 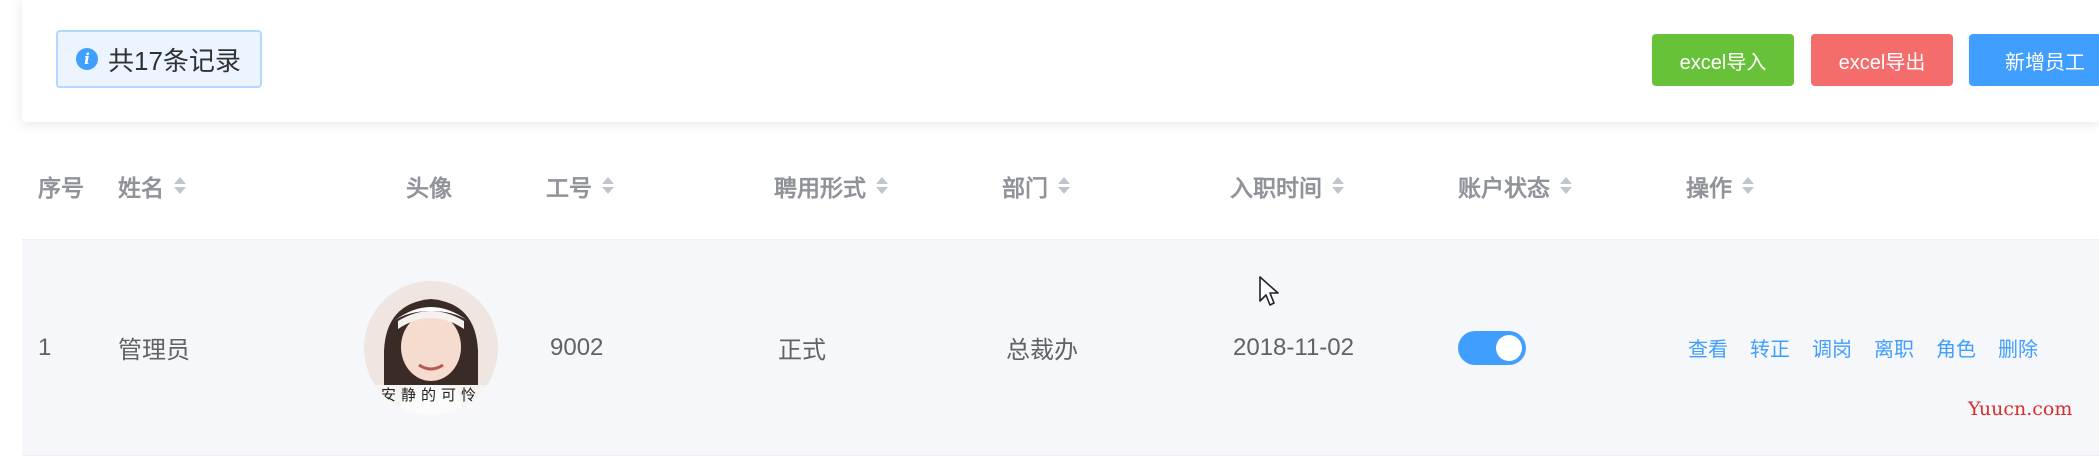 I want to click on watermark: Yuucn.com, so click(x=2020, y=409).